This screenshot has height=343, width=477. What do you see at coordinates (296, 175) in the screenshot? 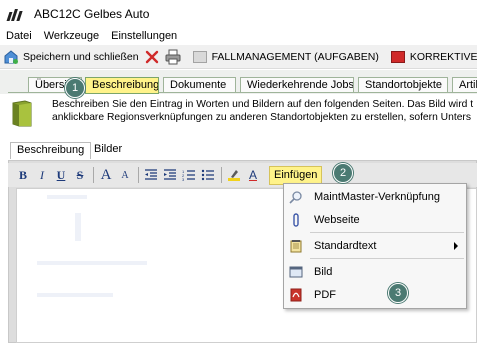
I see `insert-dropdown-button: Einfügen` at bounding box center [296, 175].